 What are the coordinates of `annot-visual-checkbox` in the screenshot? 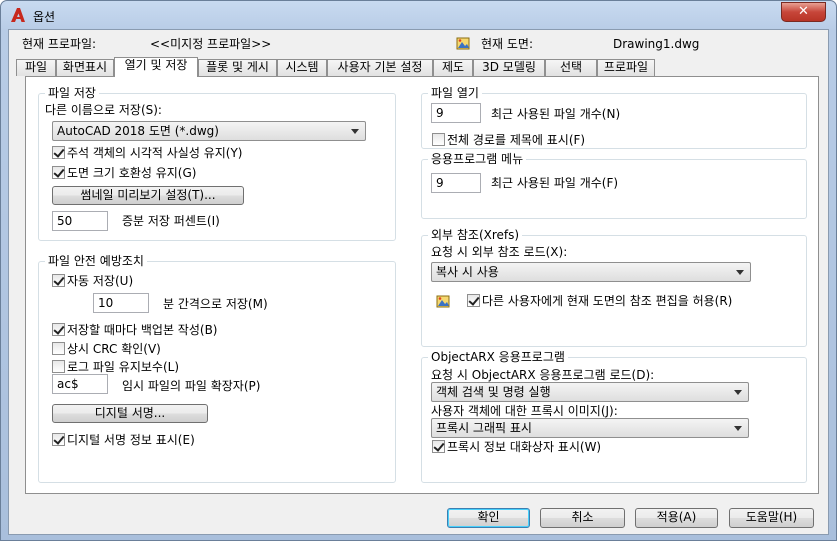 It's located at (58, 152).